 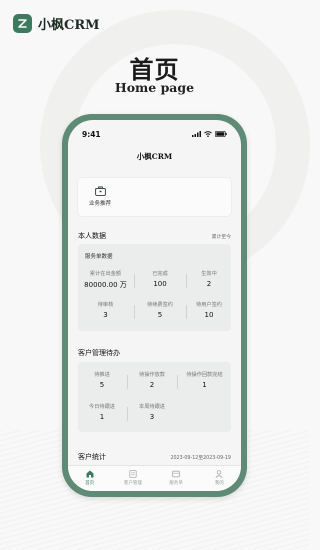 What do you see at coordinates (160, 310) in the screenshot?
I see `stat-cell: 待续费签约 5` at bounding box center [160, 310].